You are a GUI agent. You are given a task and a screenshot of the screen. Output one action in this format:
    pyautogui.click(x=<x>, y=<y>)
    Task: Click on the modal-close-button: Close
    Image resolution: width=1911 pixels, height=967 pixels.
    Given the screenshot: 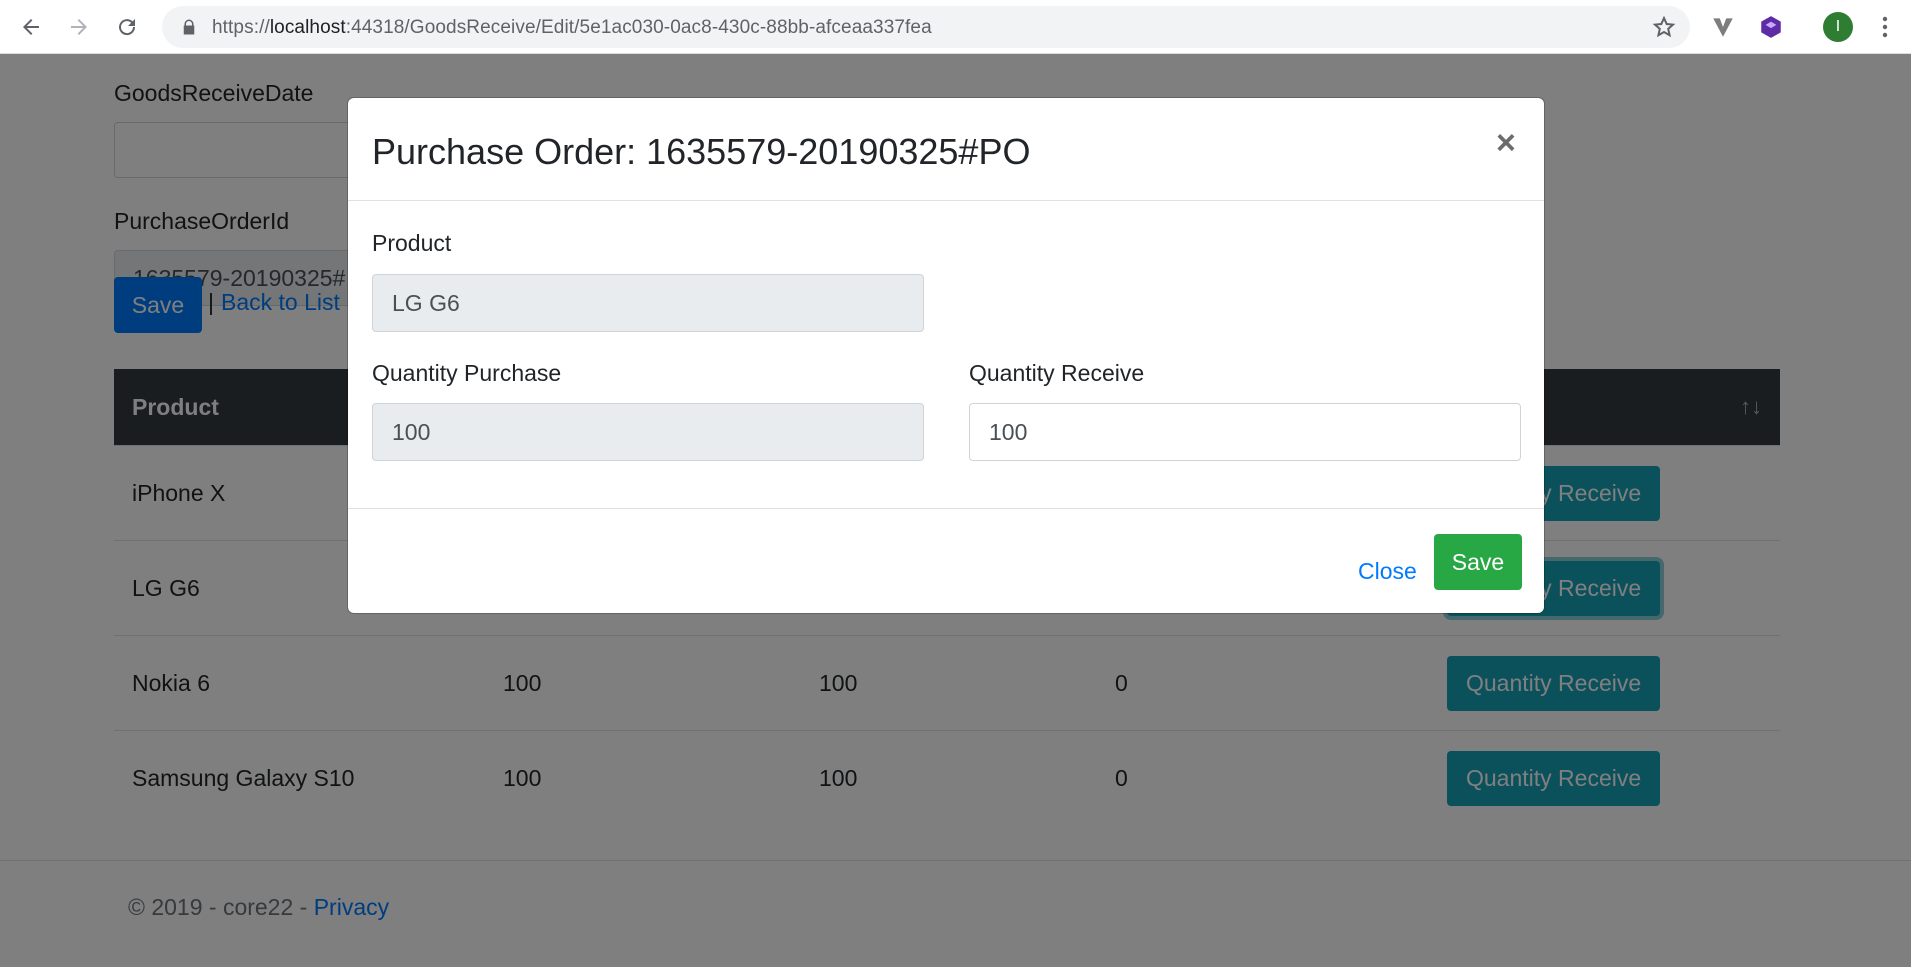 What is the action you would take?
    pyautogui.click(x=1387, y=571)
    